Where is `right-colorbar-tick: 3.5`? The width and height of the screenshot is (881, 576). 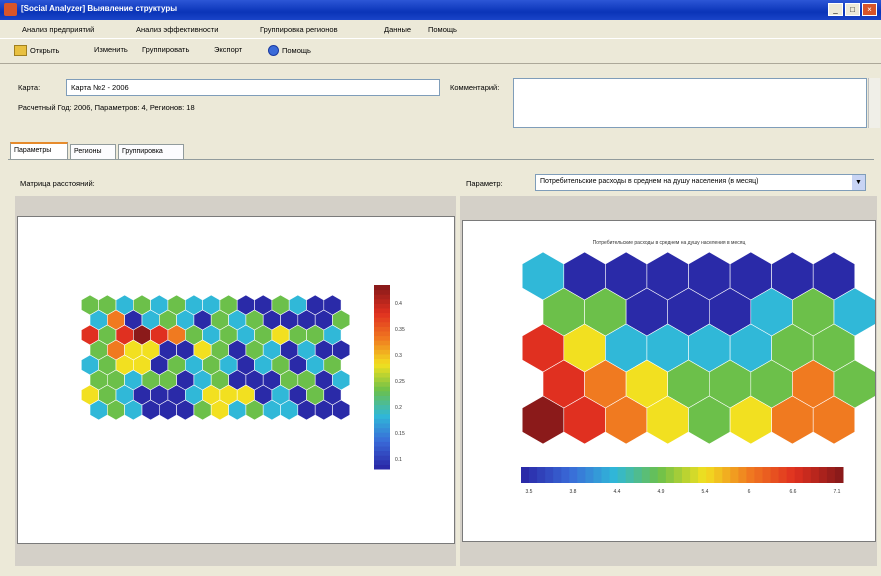
right-colorbar-tick: 3.5 is located at coordinates (529, 492).